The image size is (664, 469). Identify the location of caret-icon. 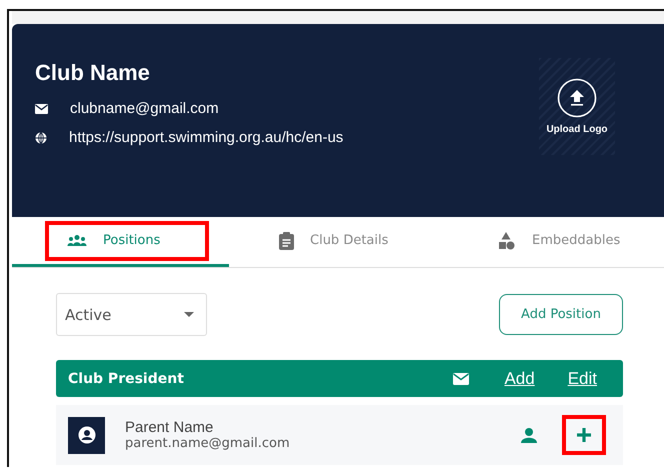
(189, 314).